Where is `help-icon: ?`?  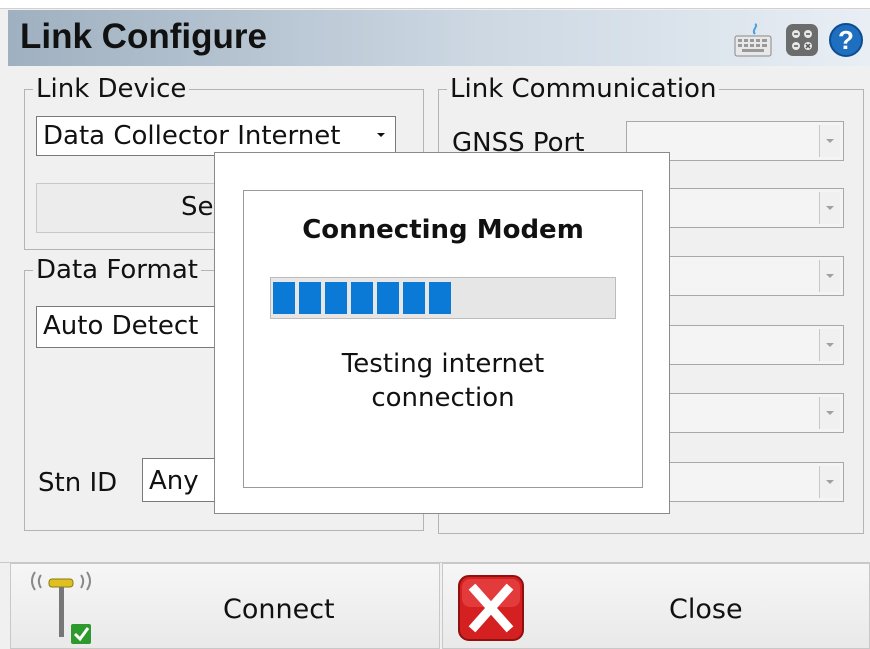 help-icon: ? is located at coordinates (846, 40).